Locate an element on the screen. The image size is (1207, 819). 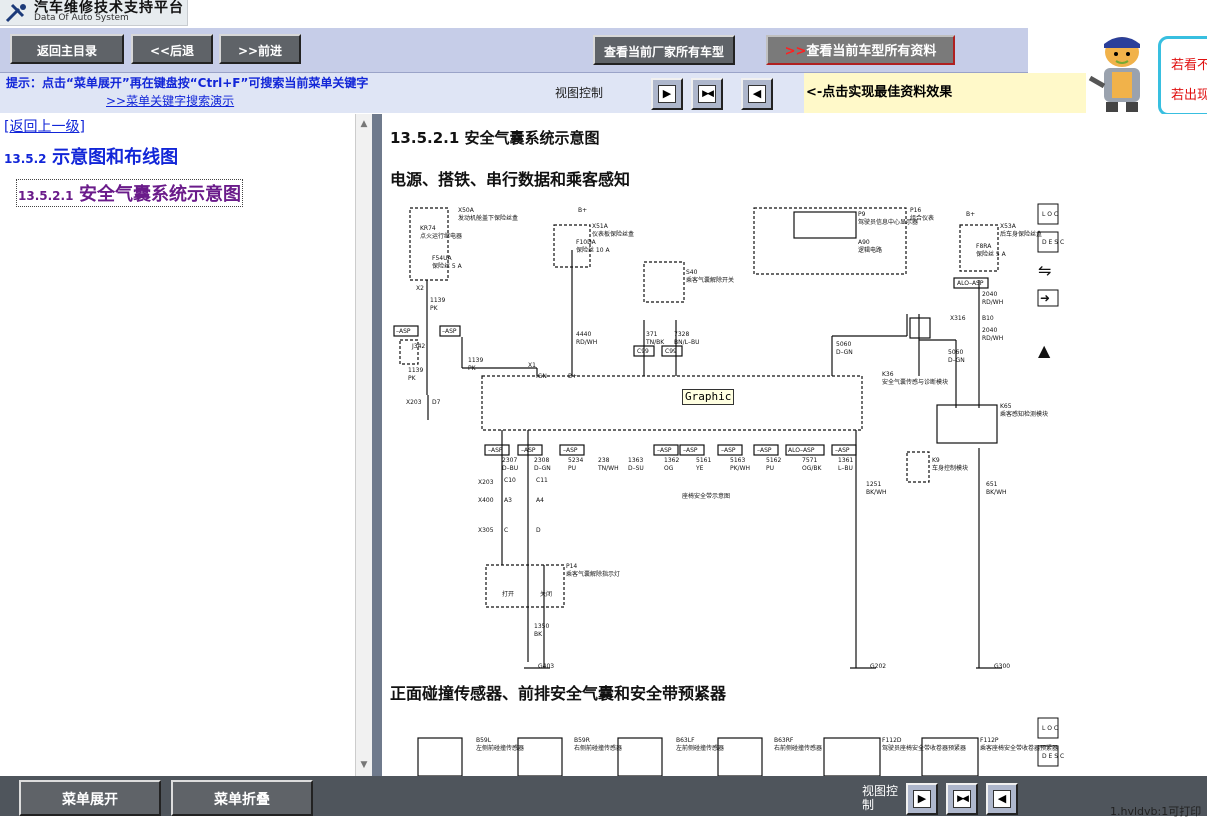
label-w238: 238 is located at coordinates (604, 460).